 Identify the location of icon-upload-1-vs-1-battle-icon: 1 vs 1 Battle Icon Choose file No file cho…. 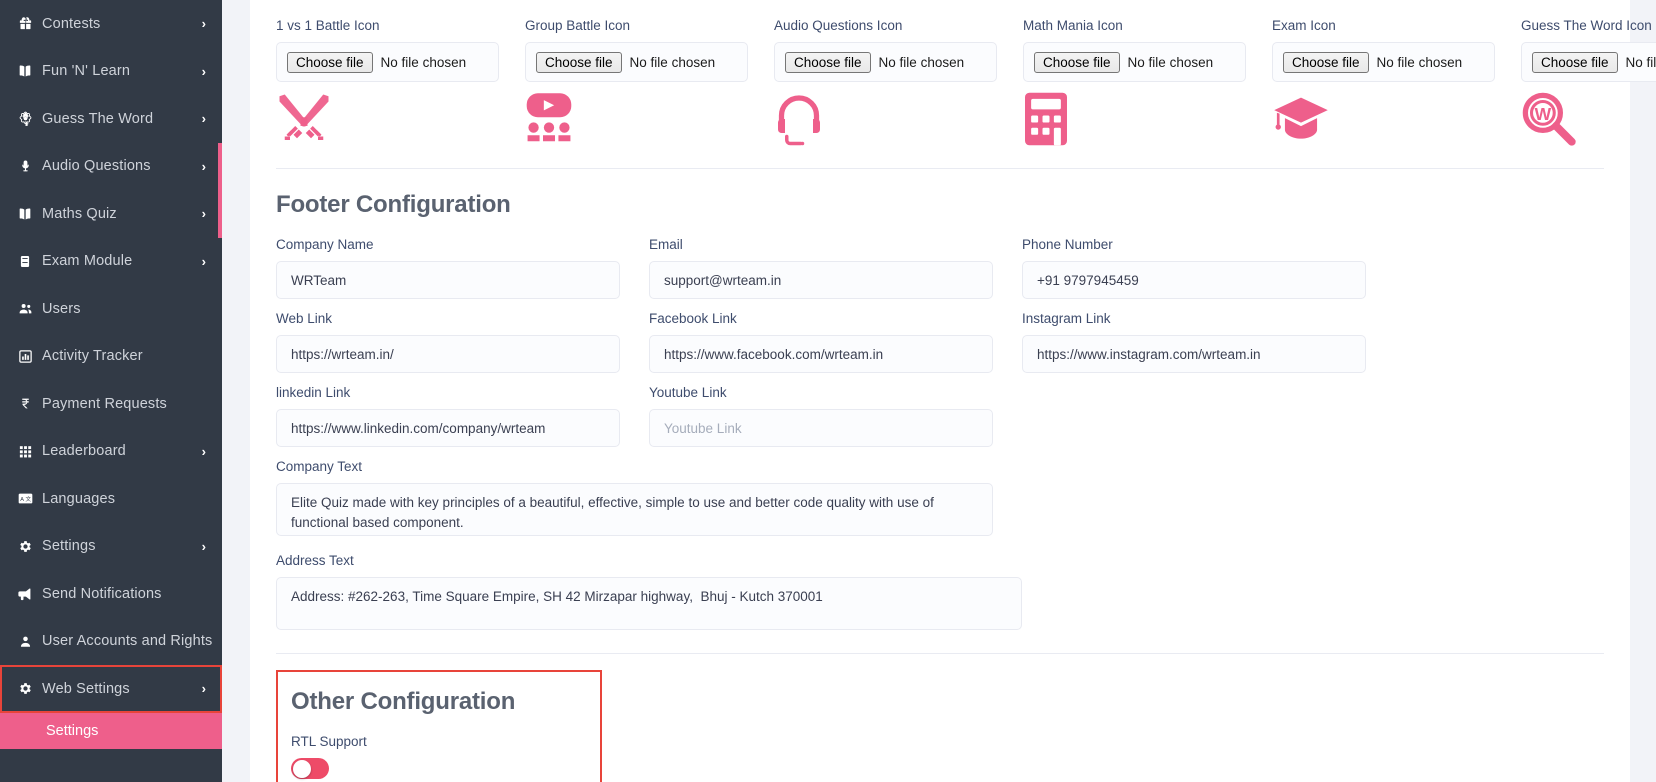
(400, 84).